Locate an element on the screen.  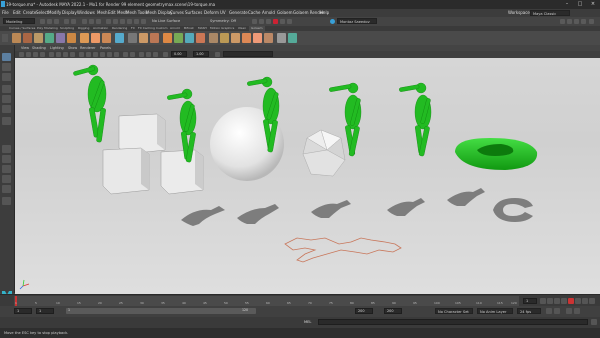
snap-view-icon is located at coordinates (143, 21).